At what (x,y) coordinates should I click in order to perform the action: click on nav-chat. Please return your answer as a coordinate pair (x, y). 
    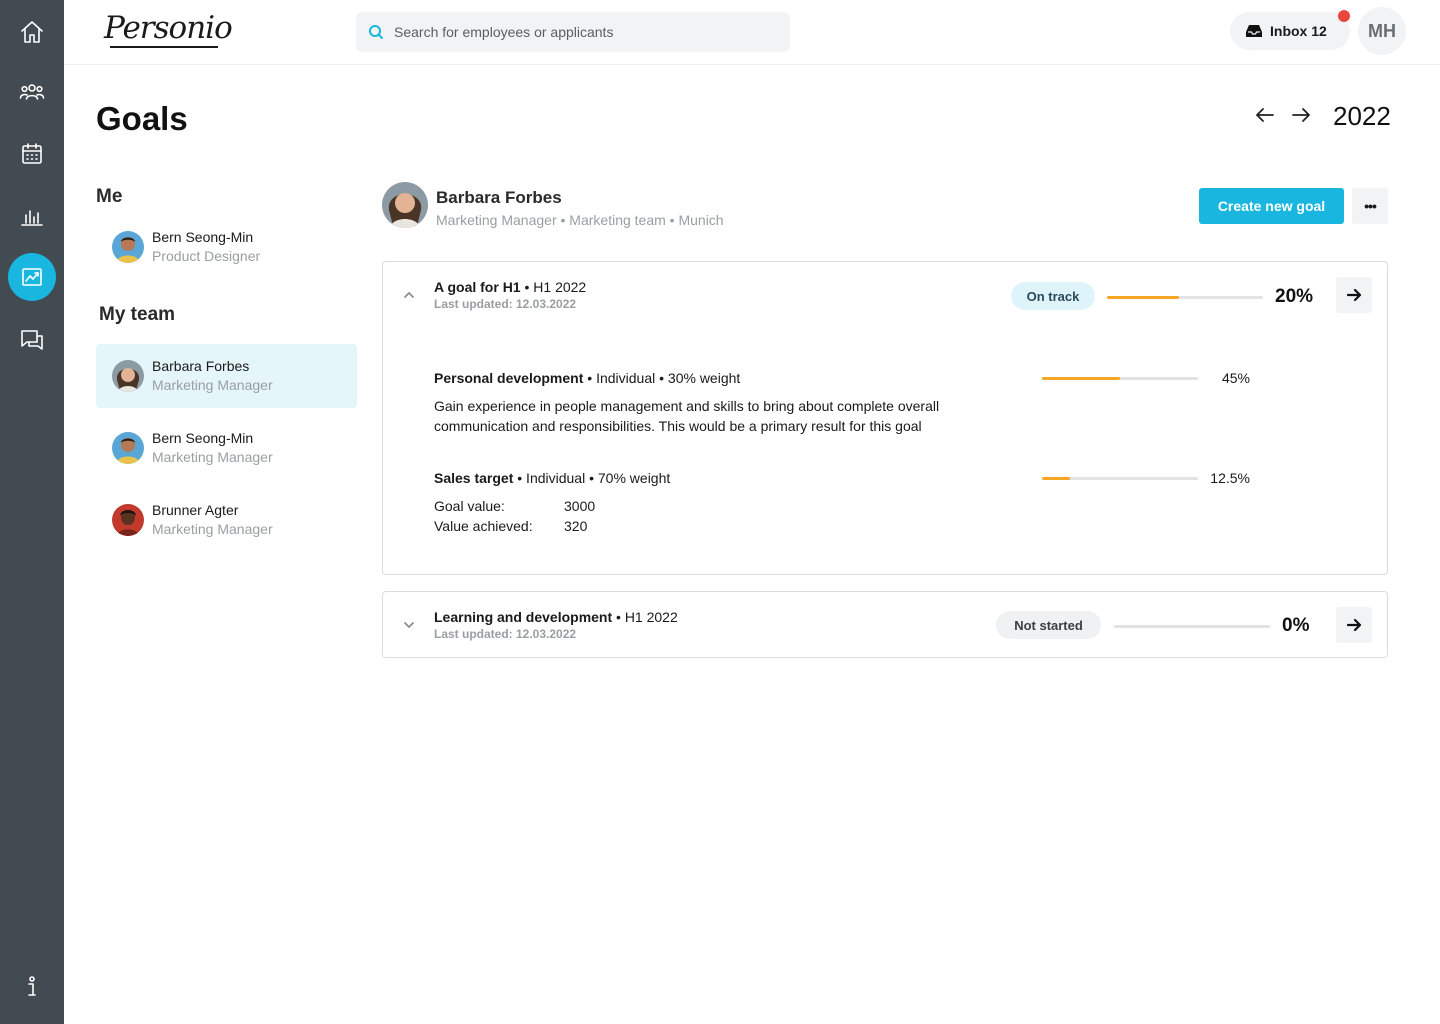
    Looking at the image, I should click on (32, 340).